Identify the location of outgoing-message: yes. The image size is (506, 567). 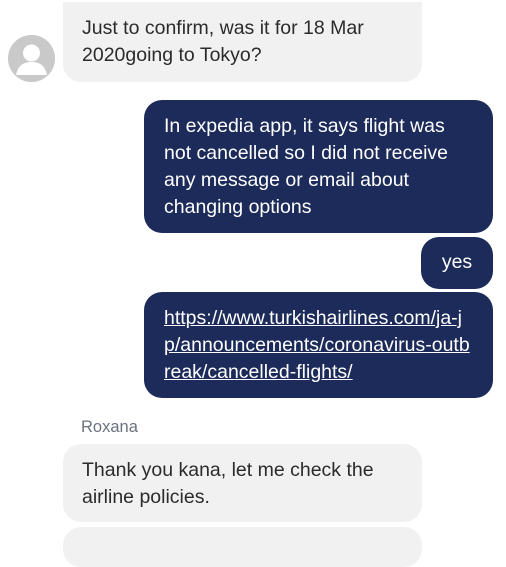
(457, 263).